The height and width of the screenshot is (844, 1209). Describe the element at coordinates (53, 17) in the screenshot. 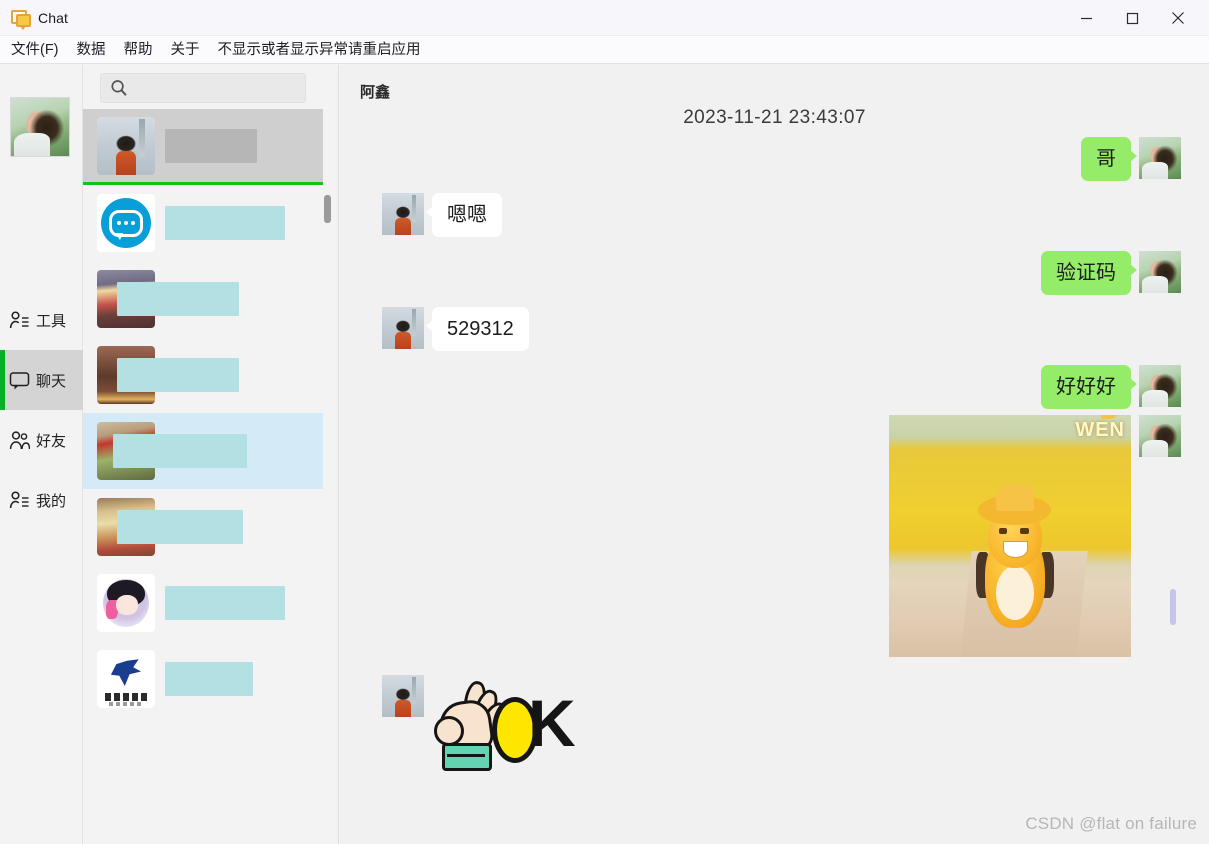

I see `window-title: Chat` at that location.